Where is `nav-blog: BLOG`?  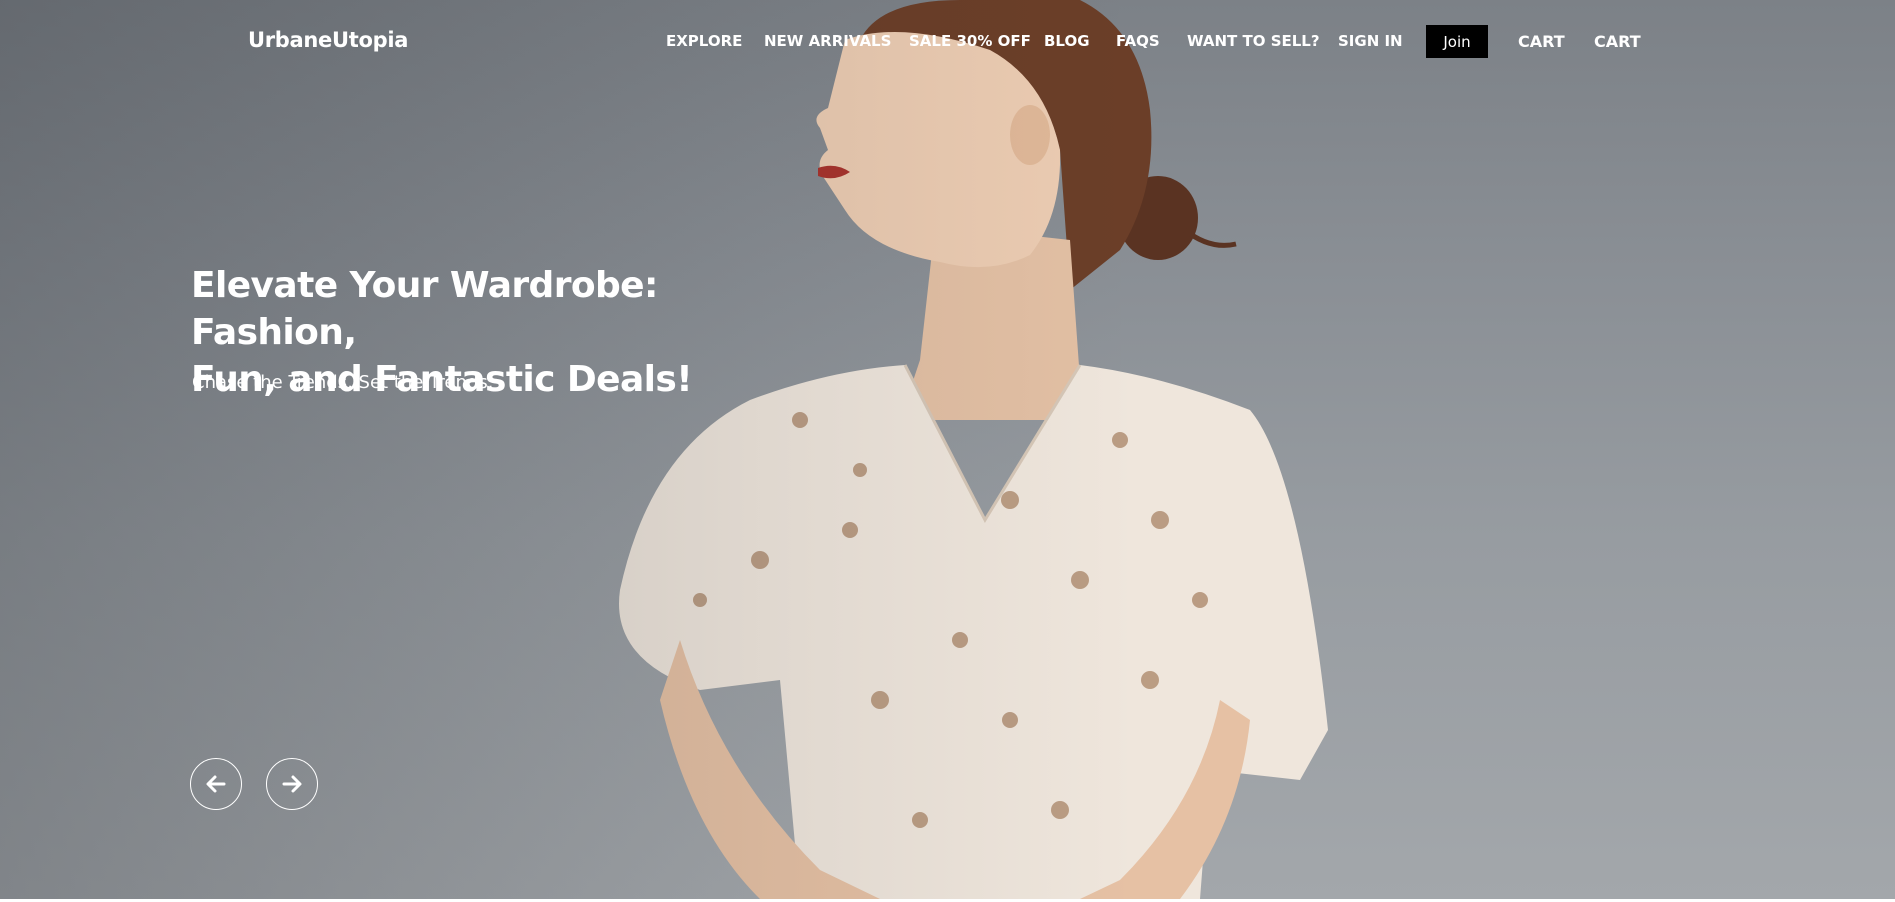 nav-blog: BLOG is located at coordinates (1067, 41).